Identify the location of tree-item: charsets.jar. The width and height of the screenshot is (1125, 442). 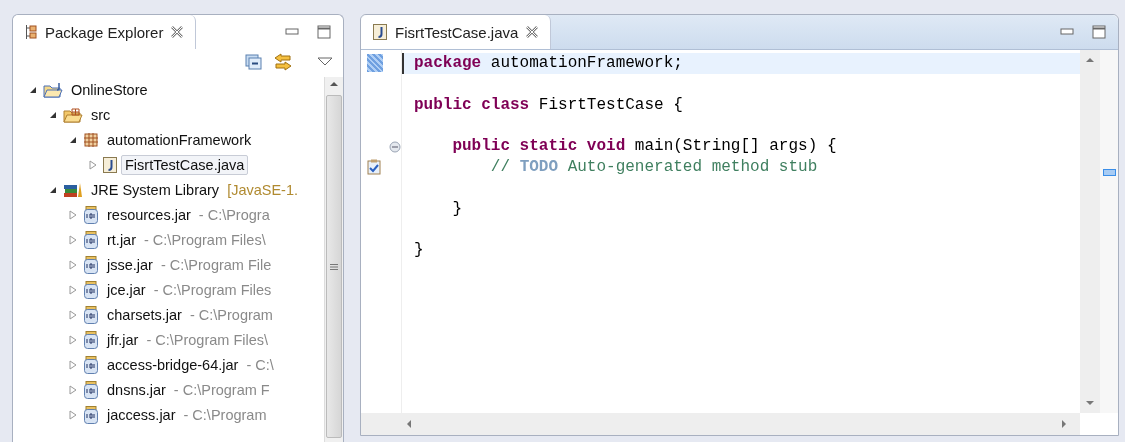
(144, 314).